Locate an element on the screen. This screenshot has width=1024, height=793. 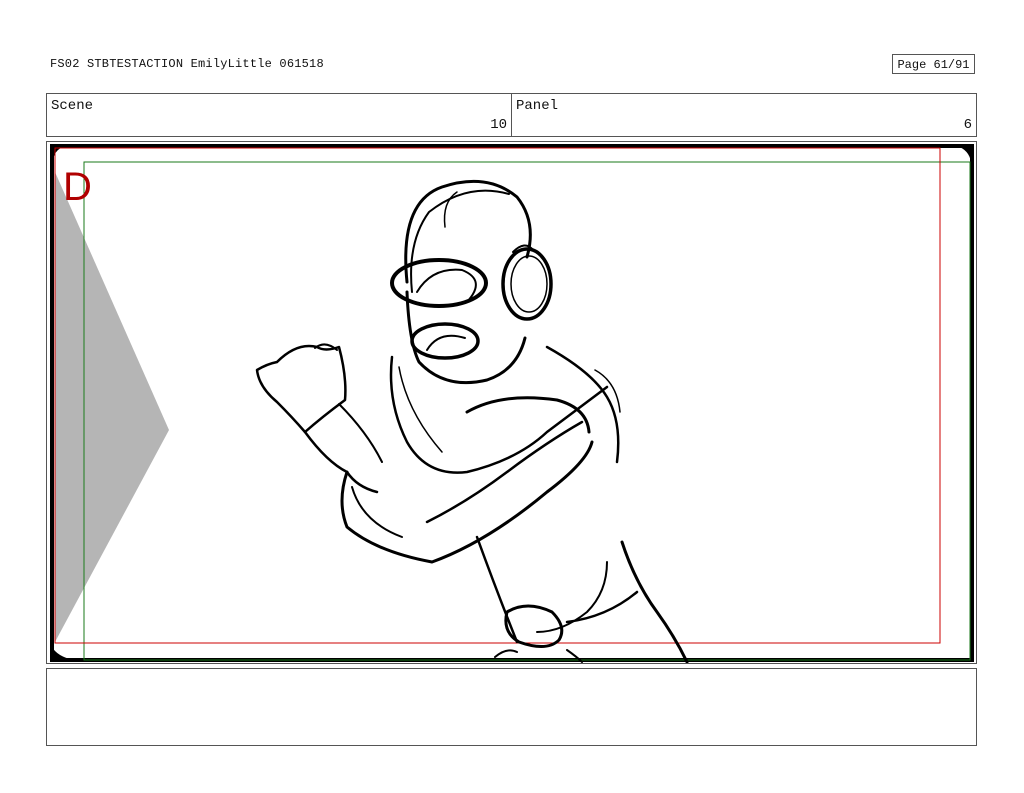
scene-value: 10 is located at coordinates (498, 125).